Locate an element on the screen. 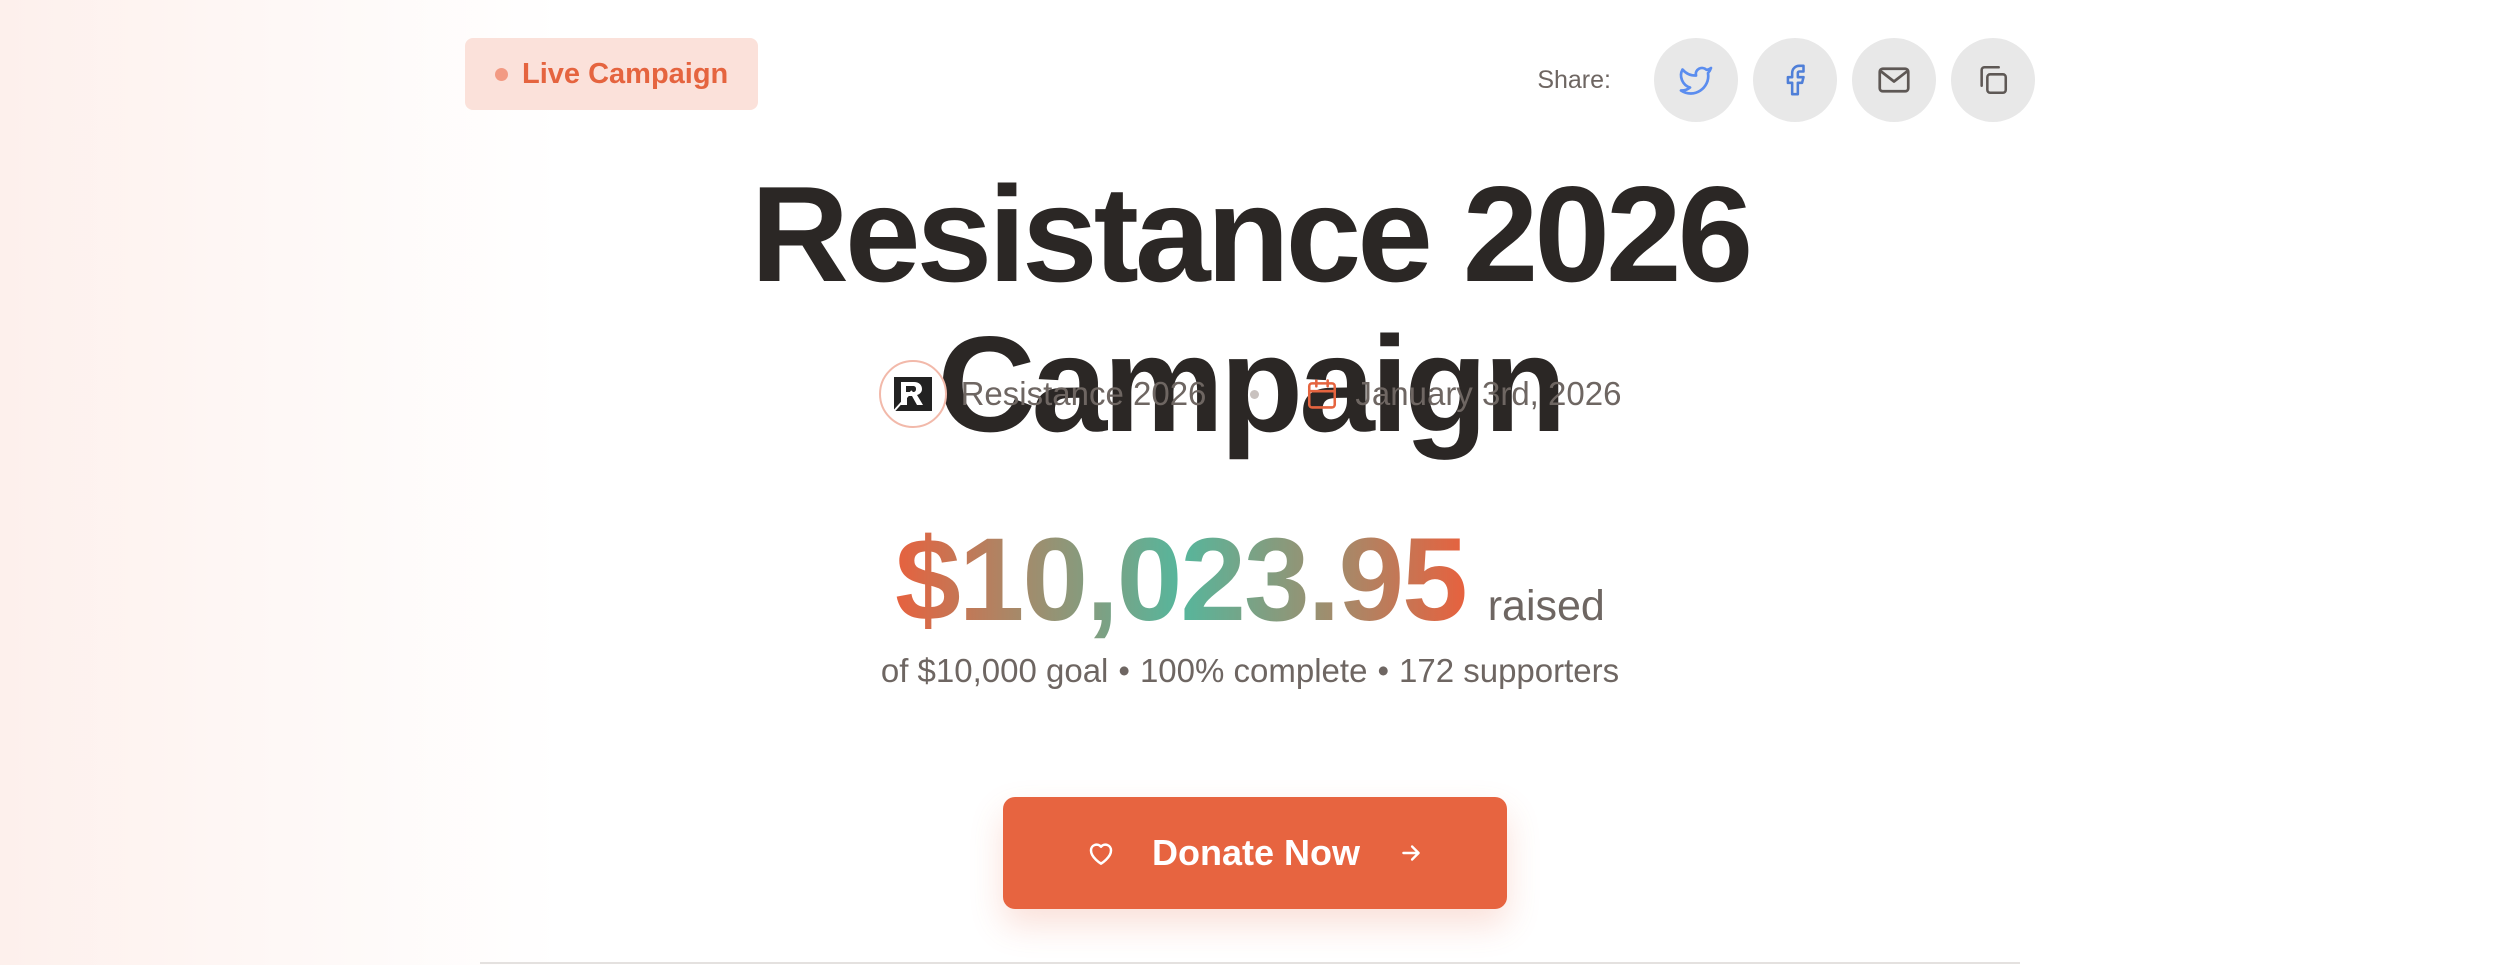 The image size is (2500, 965). share-email-button is located at coordinates (1894, 80).